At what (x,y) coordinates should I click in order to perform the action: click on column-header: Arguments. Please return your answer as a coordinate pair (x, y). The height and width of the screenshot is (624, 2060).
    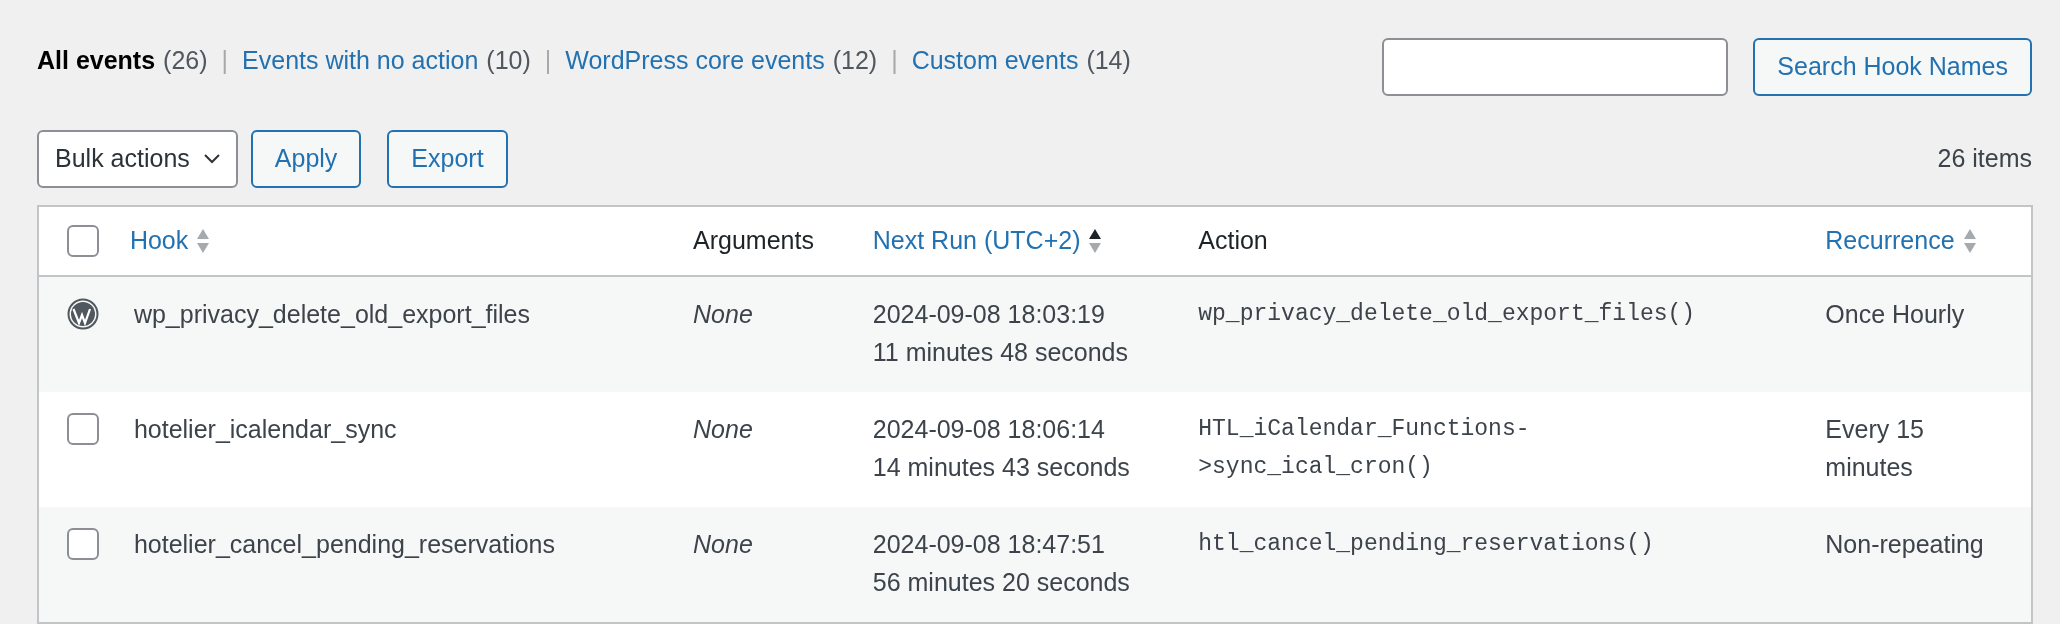
    Looking at the image, I should click on (753, 241).